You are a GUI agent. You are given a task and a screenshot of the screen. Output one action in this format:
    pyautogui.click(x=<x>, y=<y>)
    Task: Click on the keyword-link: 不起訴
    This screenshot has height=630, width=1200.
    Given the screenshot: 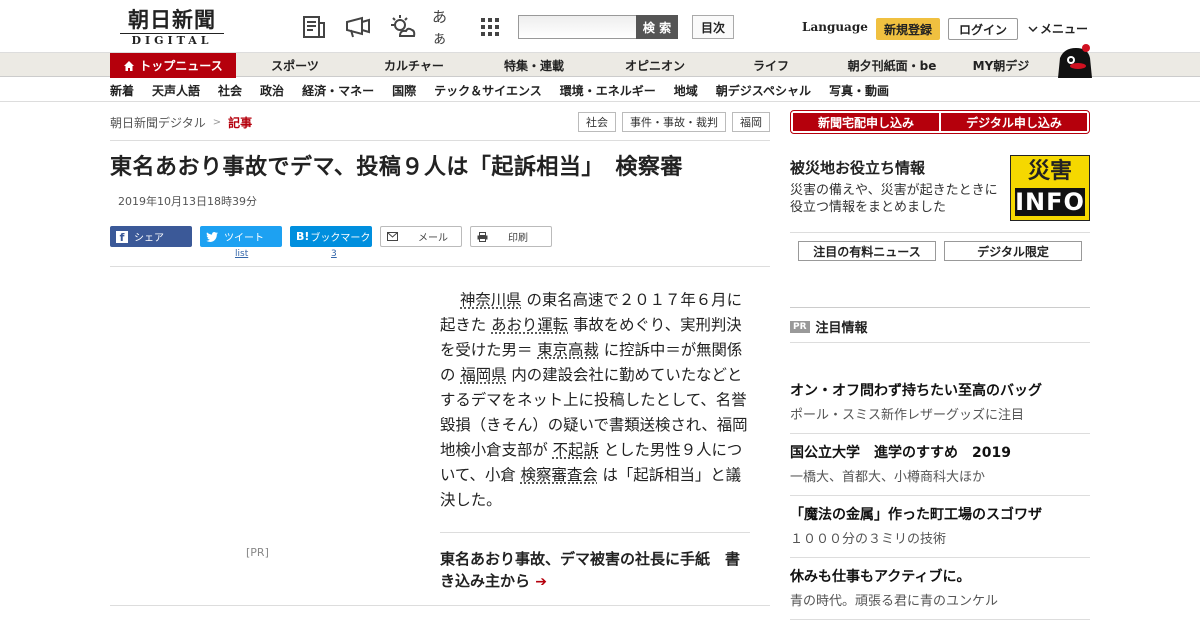 What is the action you would take?
    pyautogui.click(x=576, y=450)
    